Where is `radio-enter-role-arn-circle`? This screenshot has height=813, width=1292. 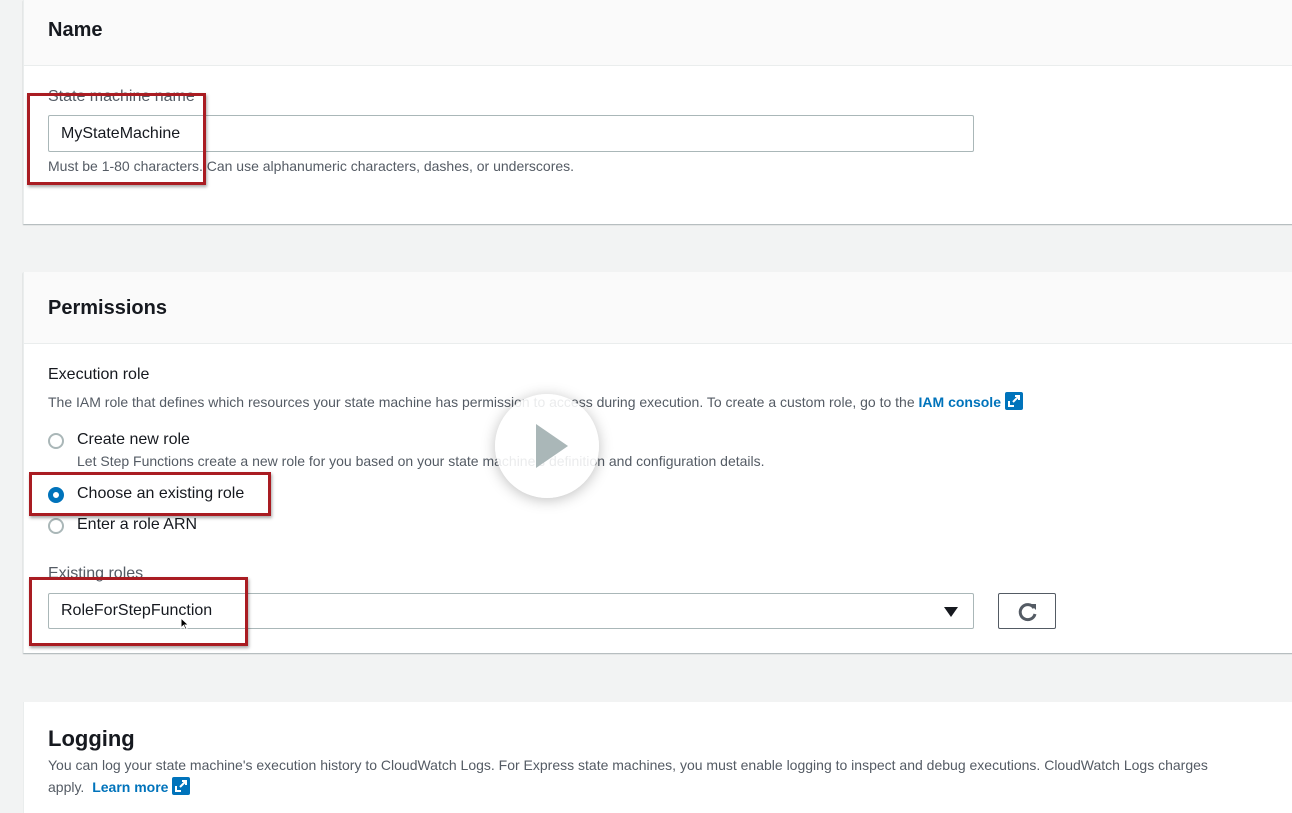 radio-enter-role-arn-circle is located at coordinates (56, 526).